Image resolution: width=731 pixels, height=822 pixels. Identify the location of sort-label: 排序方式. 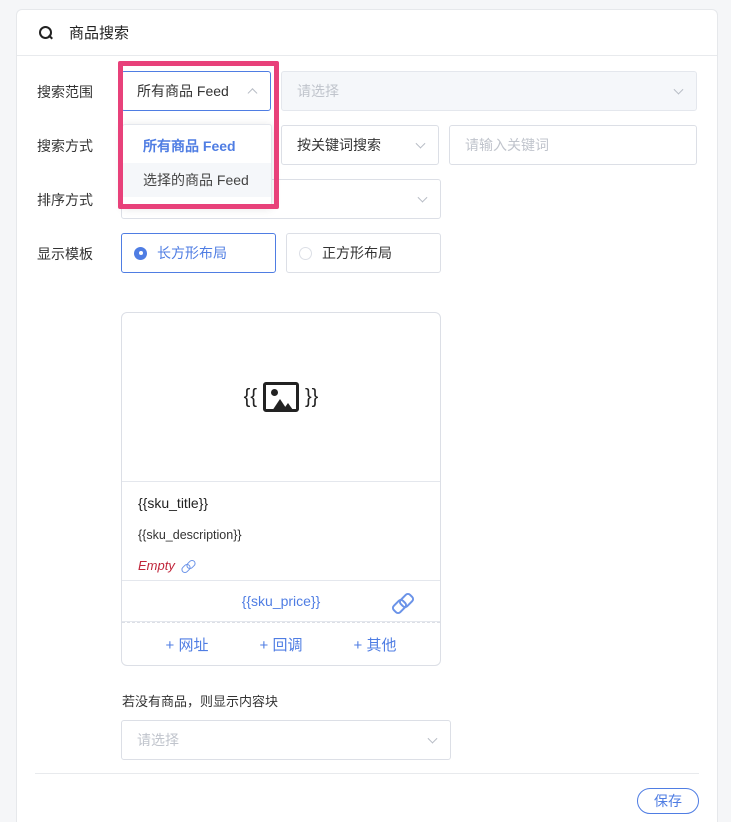
(65, 200).